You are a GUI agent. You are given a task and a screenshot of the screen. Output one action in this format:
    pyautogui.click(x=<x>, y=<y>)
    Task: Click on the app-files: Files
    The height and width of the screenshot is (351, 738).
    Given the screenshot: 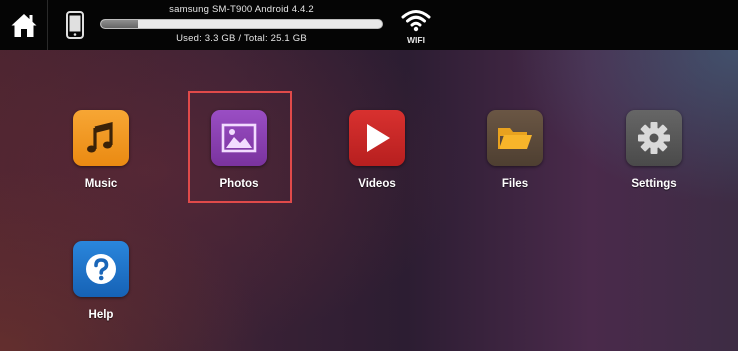 What is the action you would take?
    pyautogui.click(x=515, y=150)
    